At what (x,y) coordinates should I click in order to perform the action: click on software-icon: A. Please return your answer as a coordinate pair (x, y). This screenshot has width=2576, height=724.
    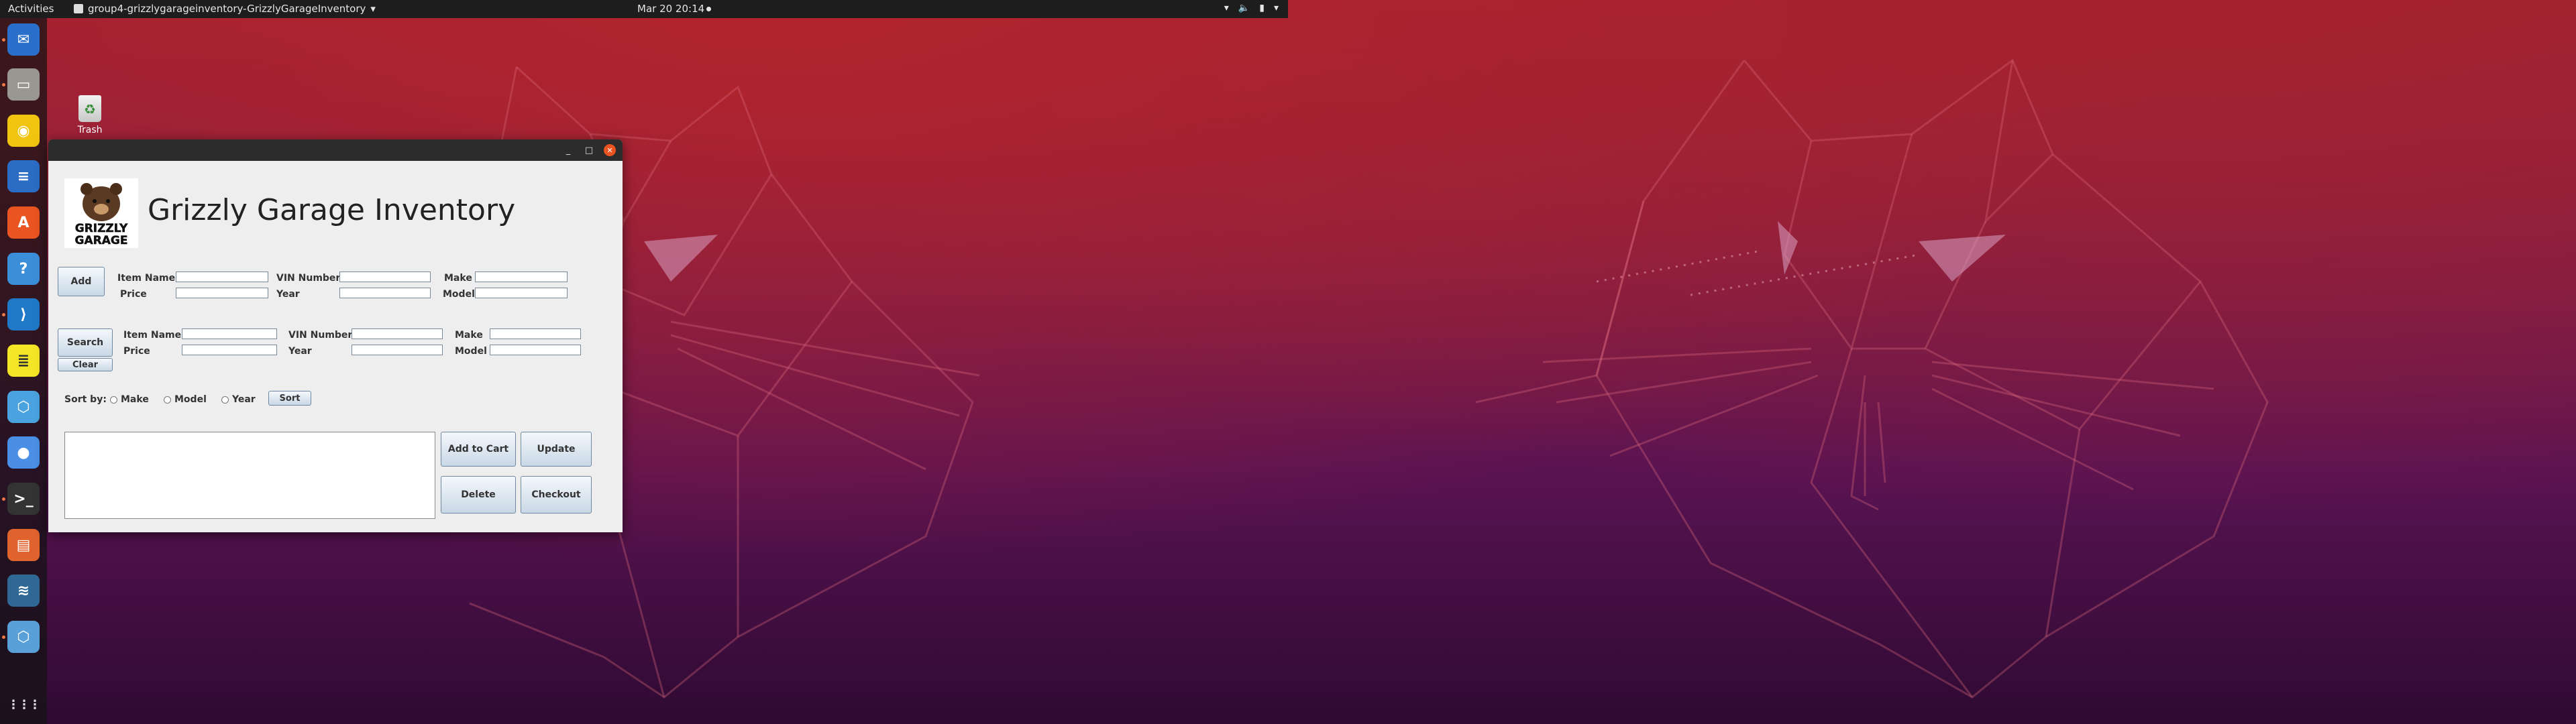
    Looking at the image, I should click on (23, 222).